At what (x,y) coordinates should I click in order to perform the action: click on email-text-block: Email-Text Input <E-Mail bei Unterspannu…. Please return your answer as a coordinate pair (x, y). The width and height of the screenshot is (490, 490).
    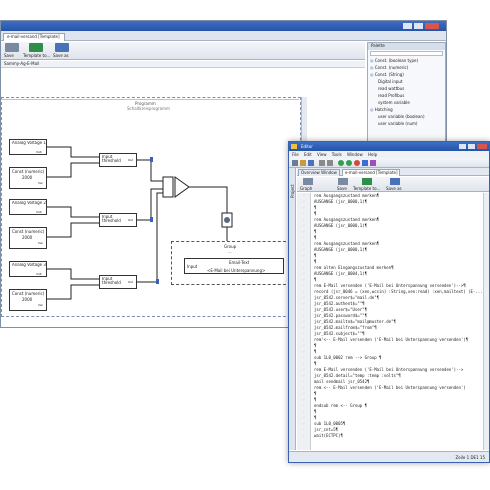
    Looking at the image, I should click on (234, 266).